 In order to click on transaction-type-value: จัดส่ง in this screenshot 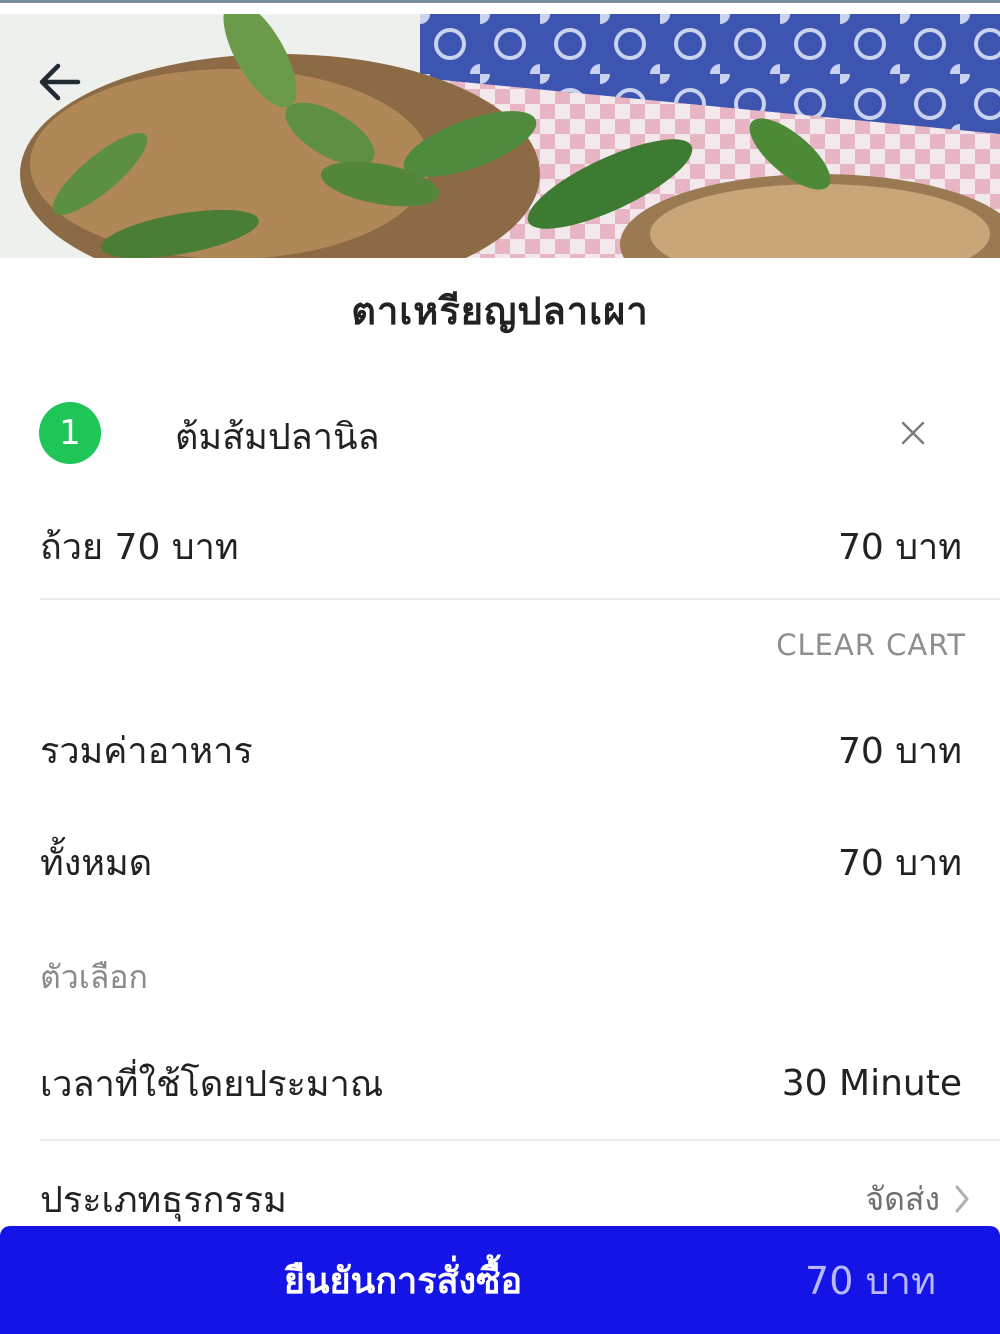, I will do `click(902, 1198)`.